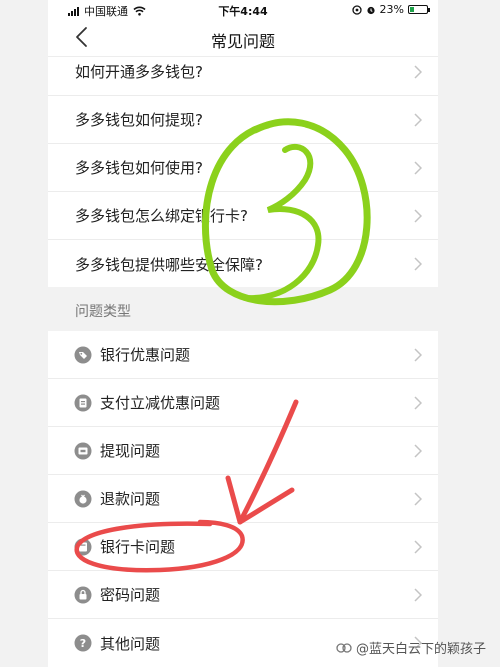 The image size is (500, 667). Describe the element at coordinates (243, 309) in the screenshot. I see `section-header: 问题类型` at that location.